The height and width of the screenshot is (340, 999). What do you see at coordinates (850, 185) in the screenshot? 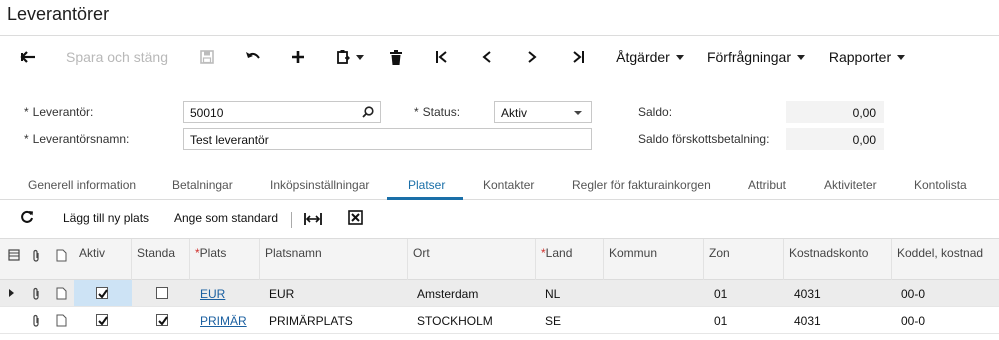
I see `tab-activities: Aktiviteter` at bounding box center [850, 185].